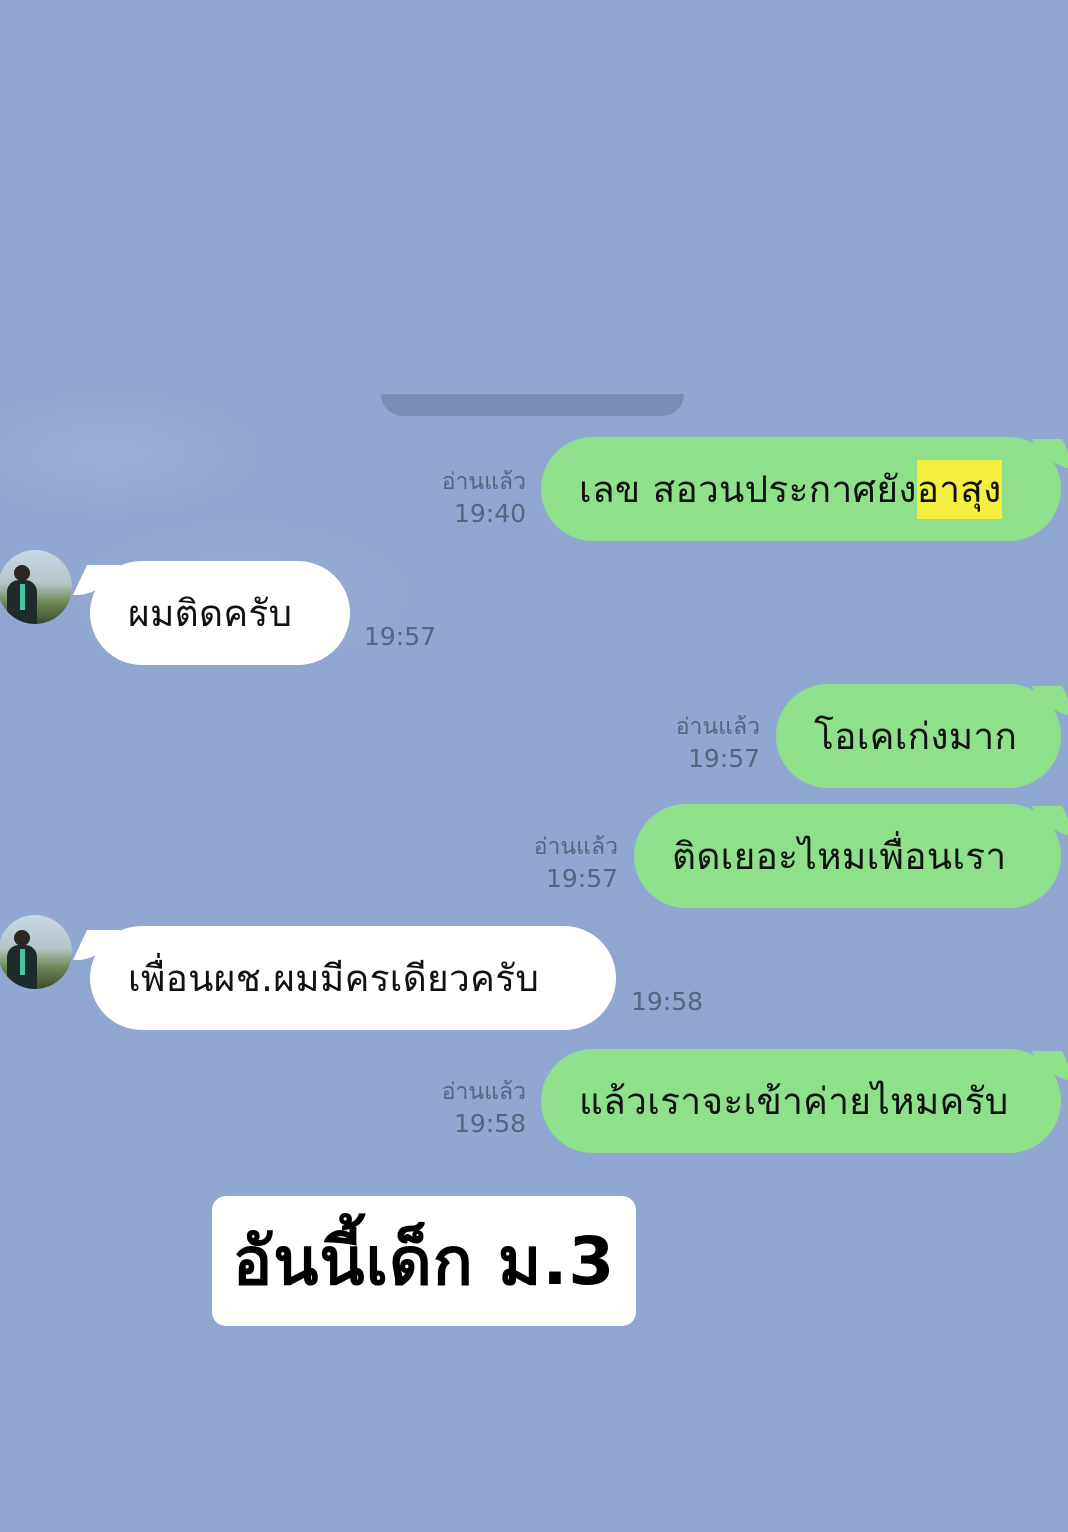 This screenshot has height=1532, width=1068. Describe the element at coordinates (839, 856) in the screenshot. I see `message-text: ติดเยอะไหมเพื่อนเรา` at that location.